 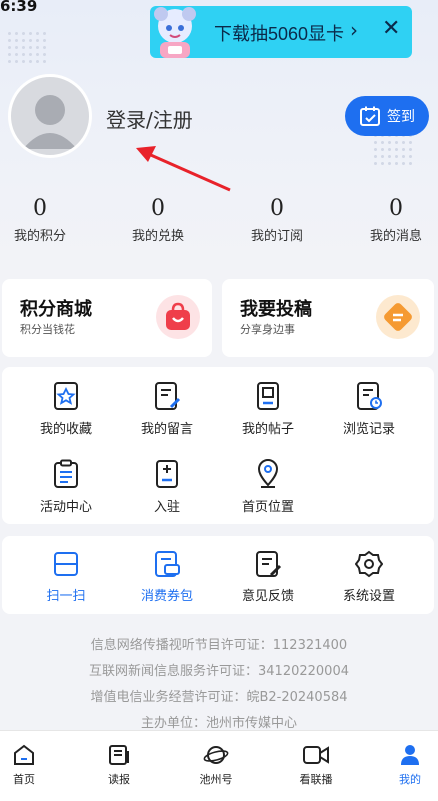 I want to click on tab-home: 首页, so click(x=29, y=765).